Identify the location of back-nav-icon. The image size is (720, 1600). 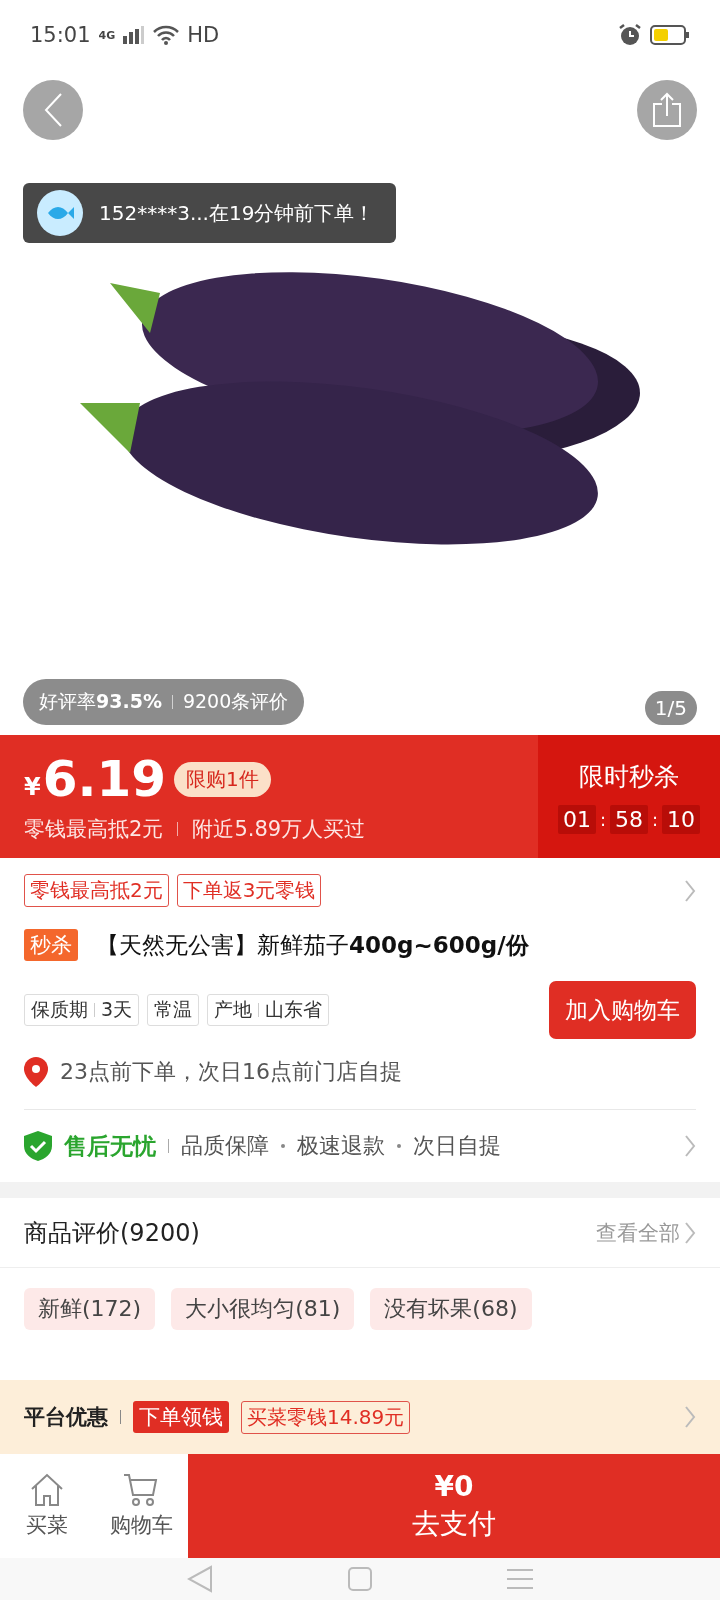
(200, 1579).